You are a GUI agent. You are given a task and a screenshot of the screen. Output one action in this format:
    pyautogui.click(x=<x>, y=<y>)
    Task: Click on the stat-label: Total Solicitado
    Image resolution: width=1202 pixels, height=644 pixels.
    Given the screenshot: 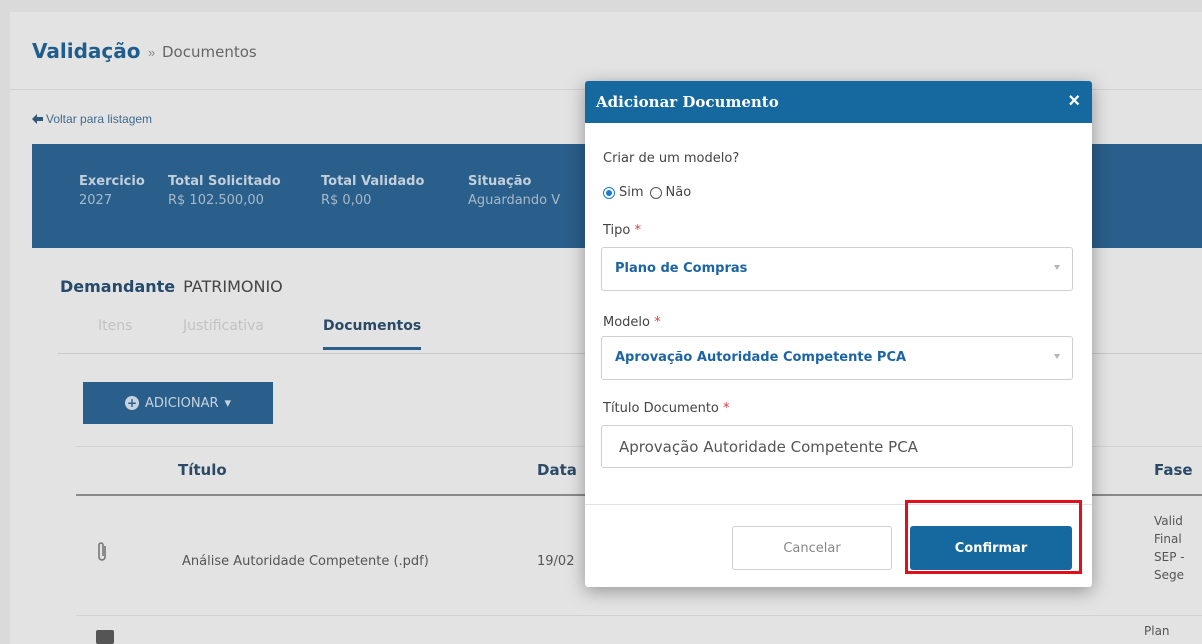 What is the action you would take?
    pyautogui.click(x=224, y=181)
    